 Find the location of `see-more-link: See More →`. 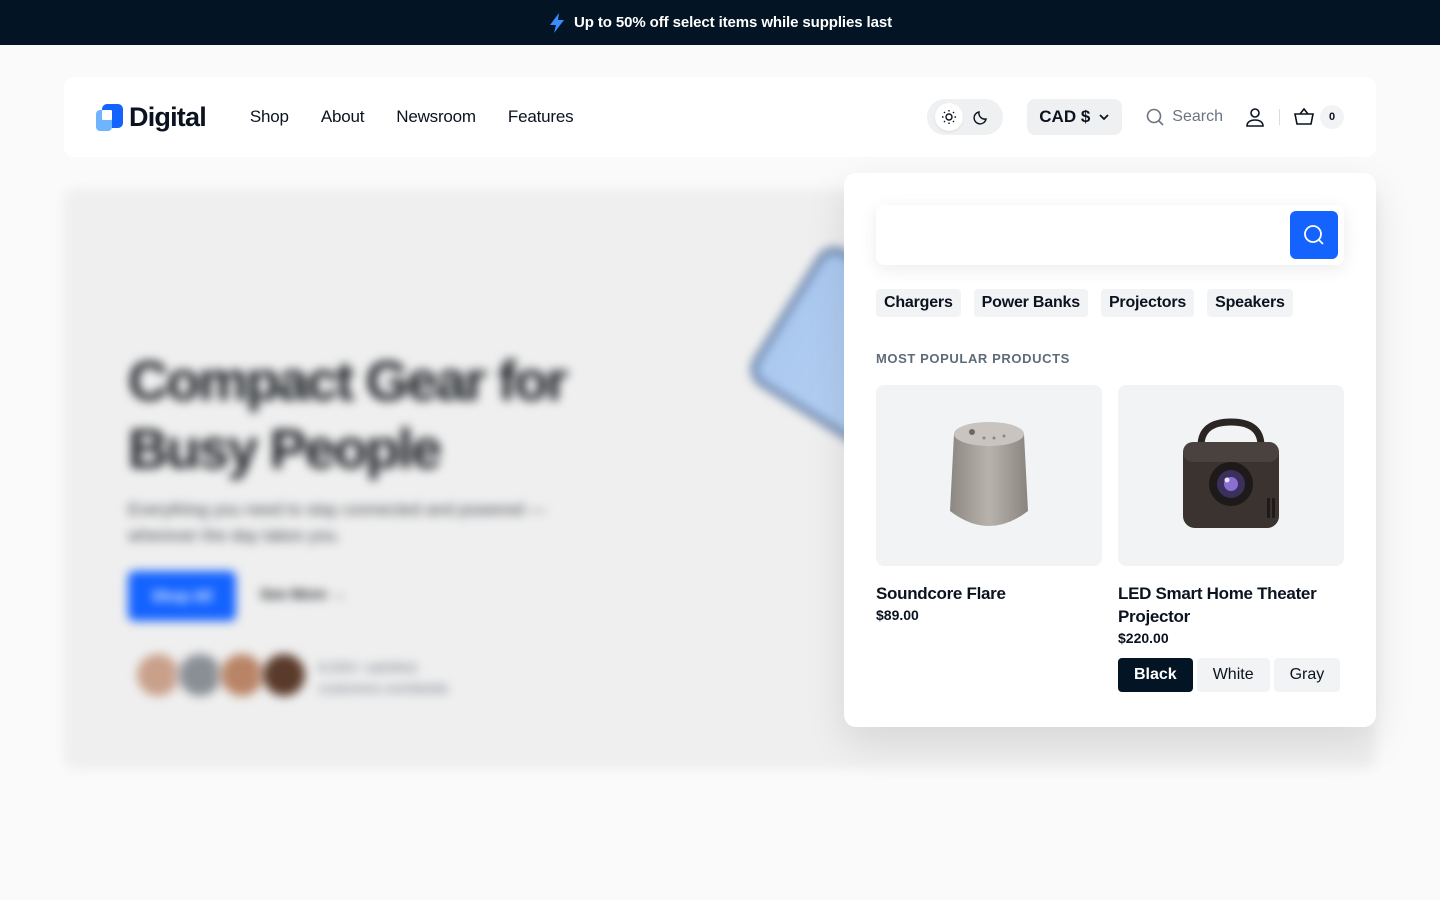

see-more-link: See More → is located at coordinates (303, 594).